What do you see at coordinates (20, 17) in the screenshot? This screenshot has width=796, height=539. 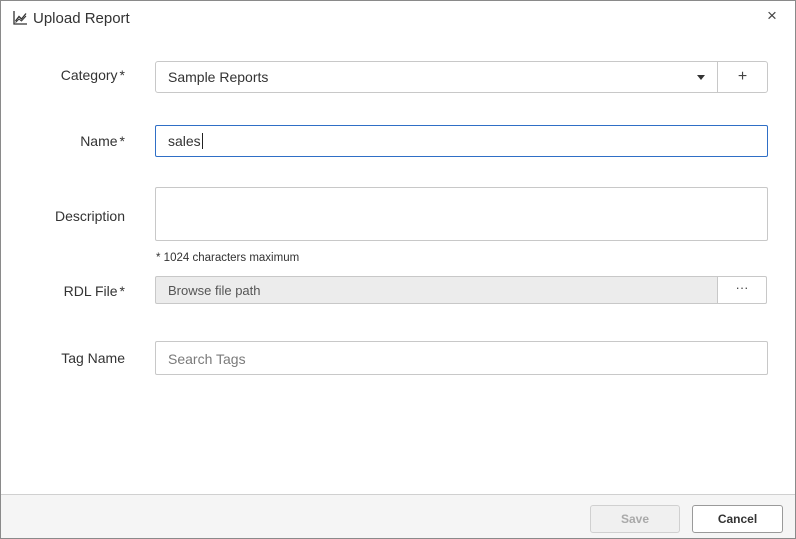 I see `line-chart-icon` at bounding box center [20, 17].